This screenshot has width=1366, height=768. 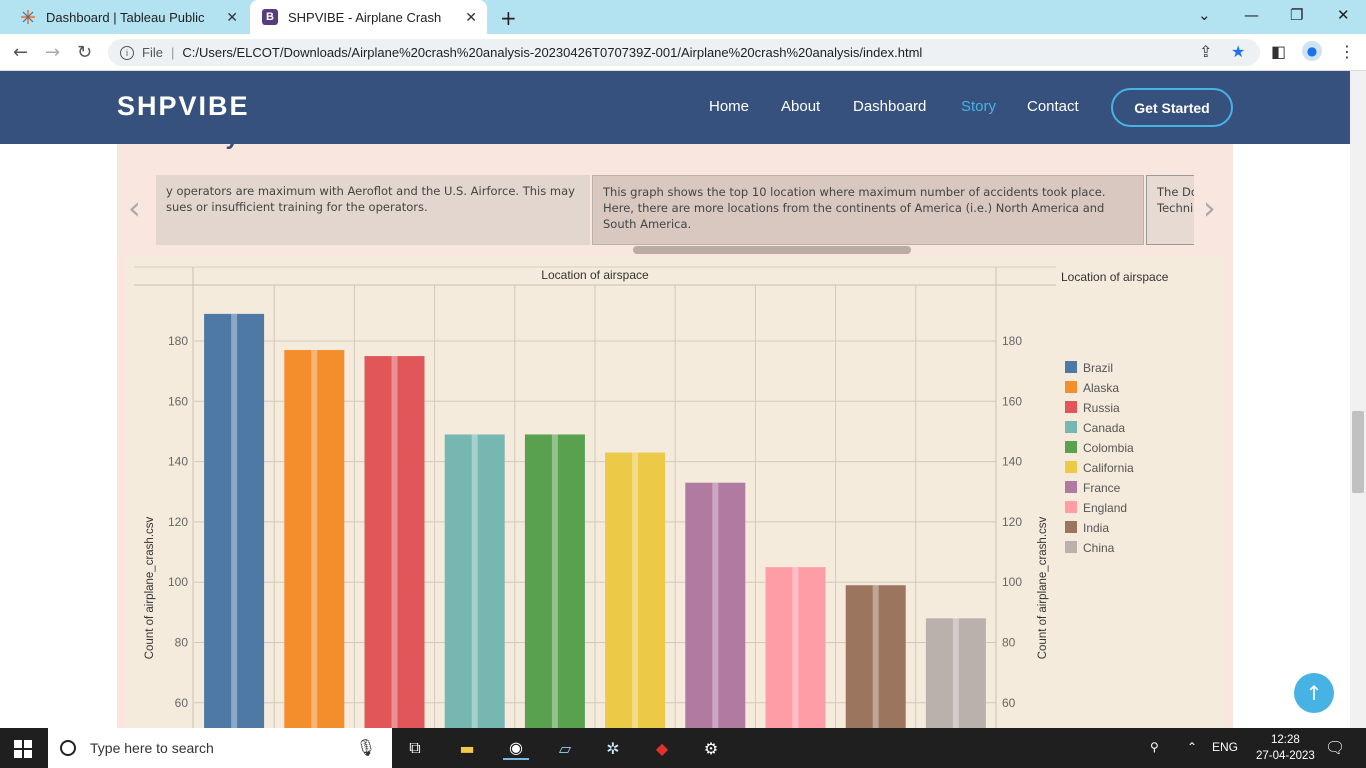 I want to click on y-tick-label-right: 120, so click(x=1012, y=522).